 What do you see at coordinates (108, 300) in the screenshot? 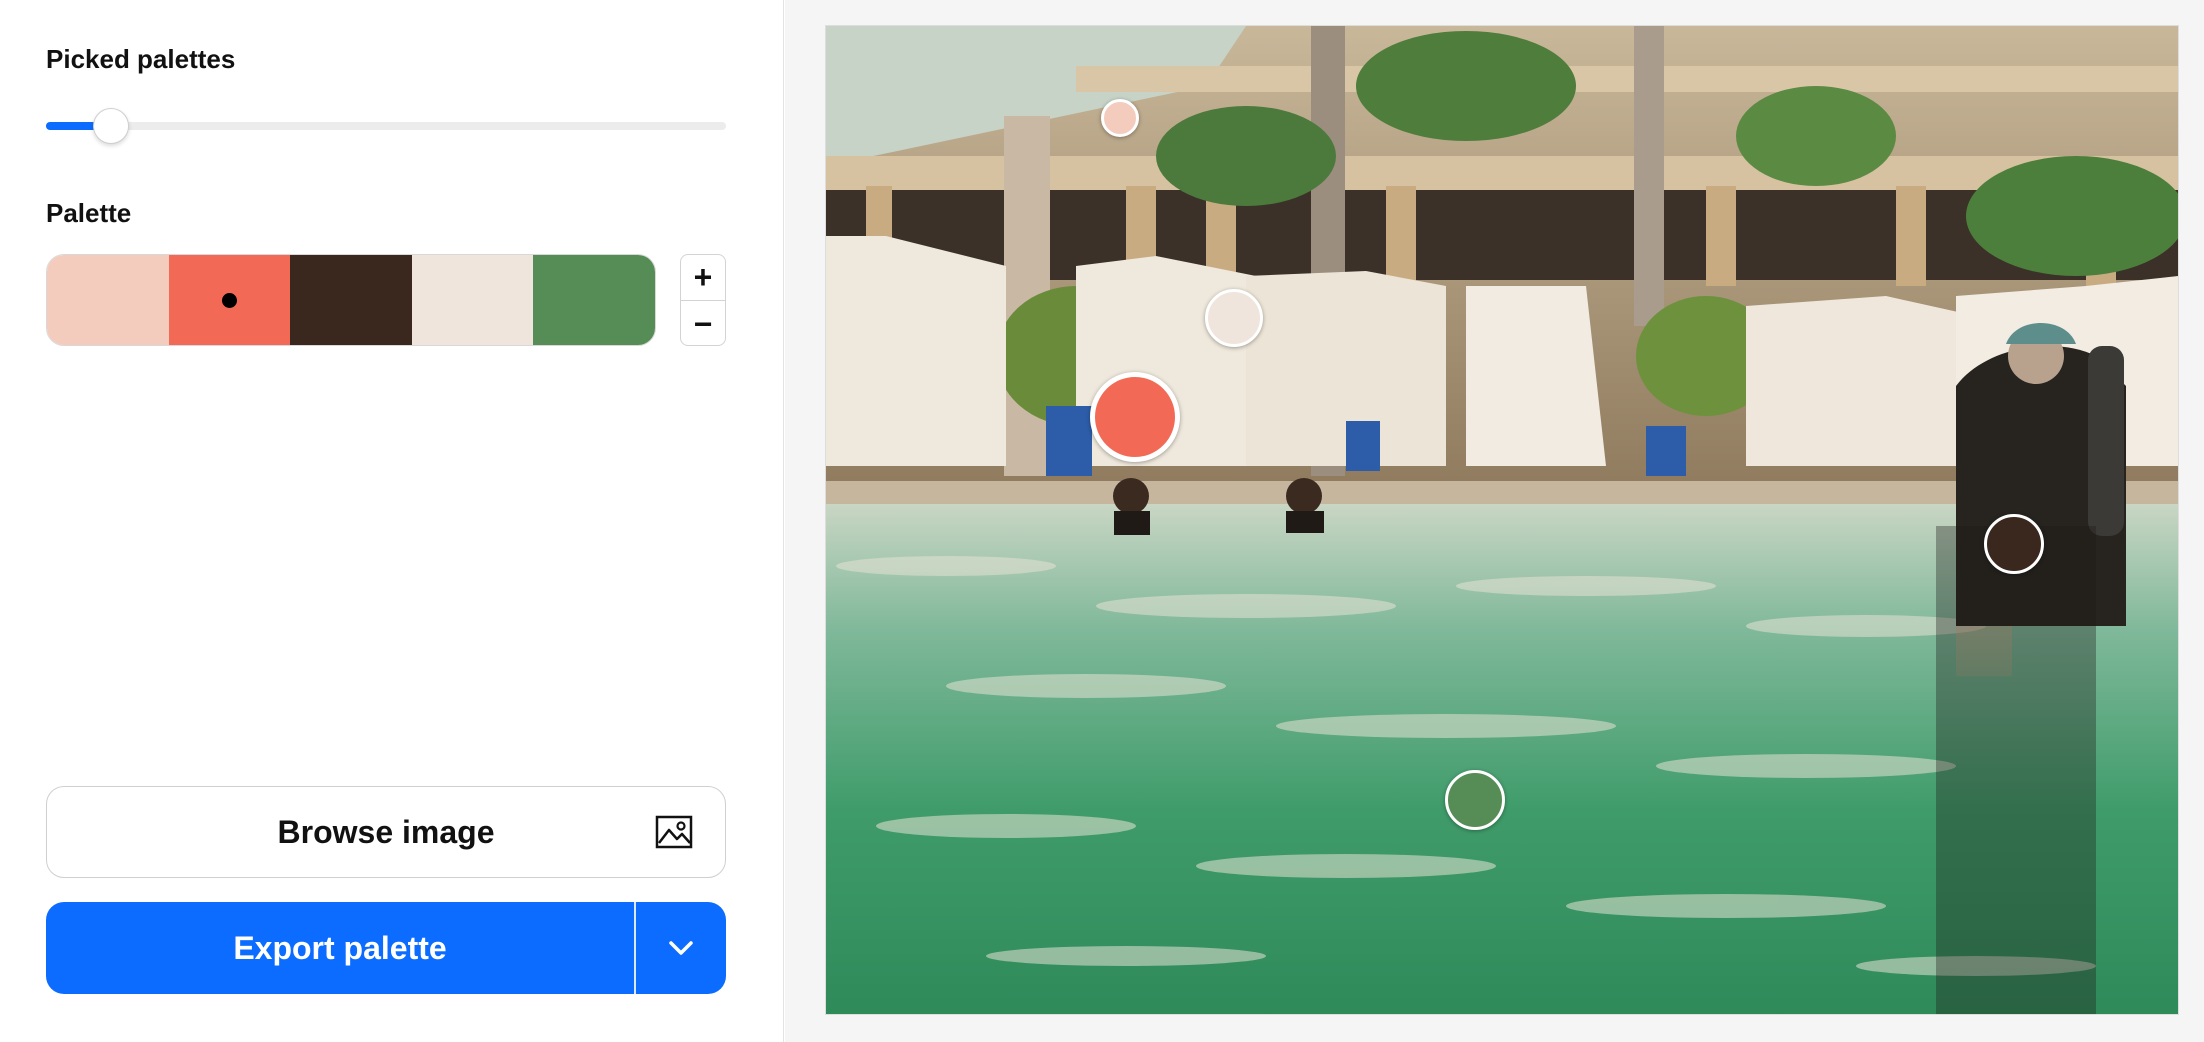
I see `swatch-blush` at bounding box center [108, 300].